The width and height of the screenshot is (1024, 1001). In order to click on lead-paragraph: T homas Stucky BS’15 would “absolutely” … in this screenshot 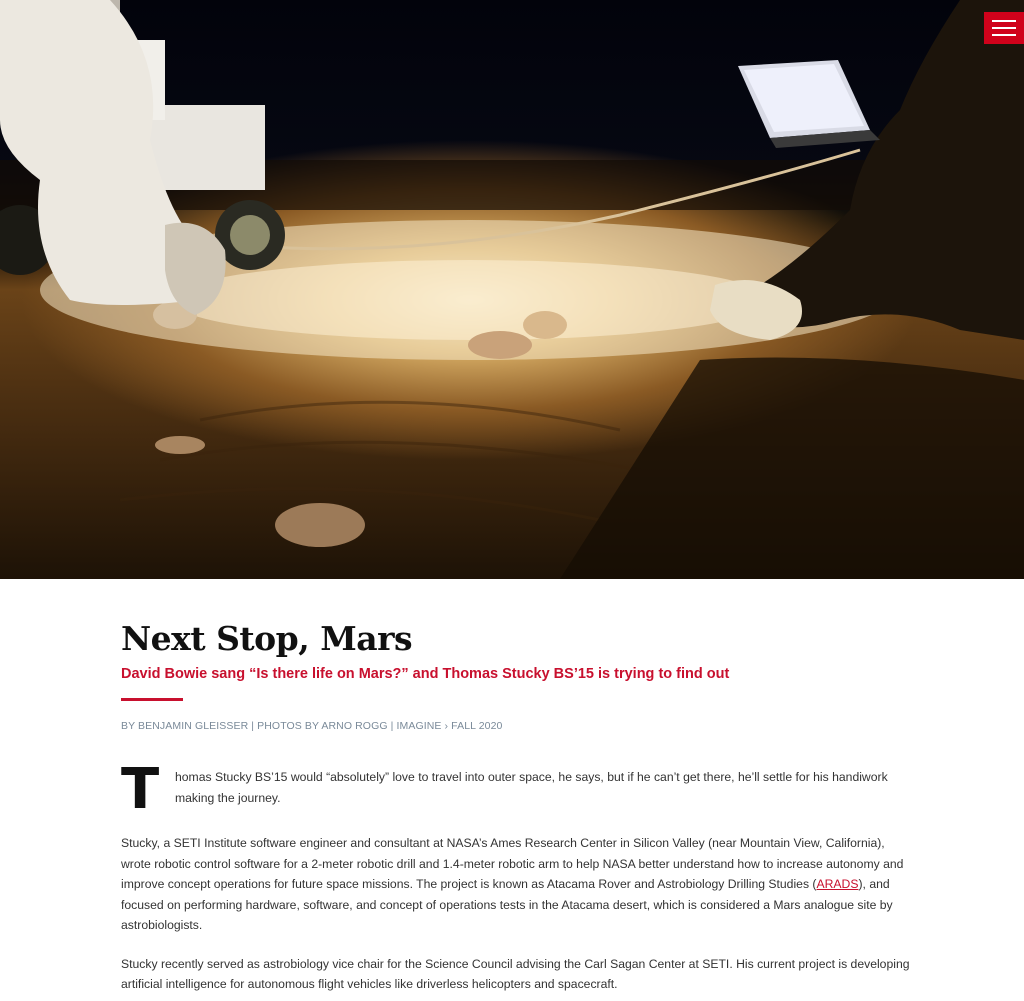, I will do `click(516, 789)`.